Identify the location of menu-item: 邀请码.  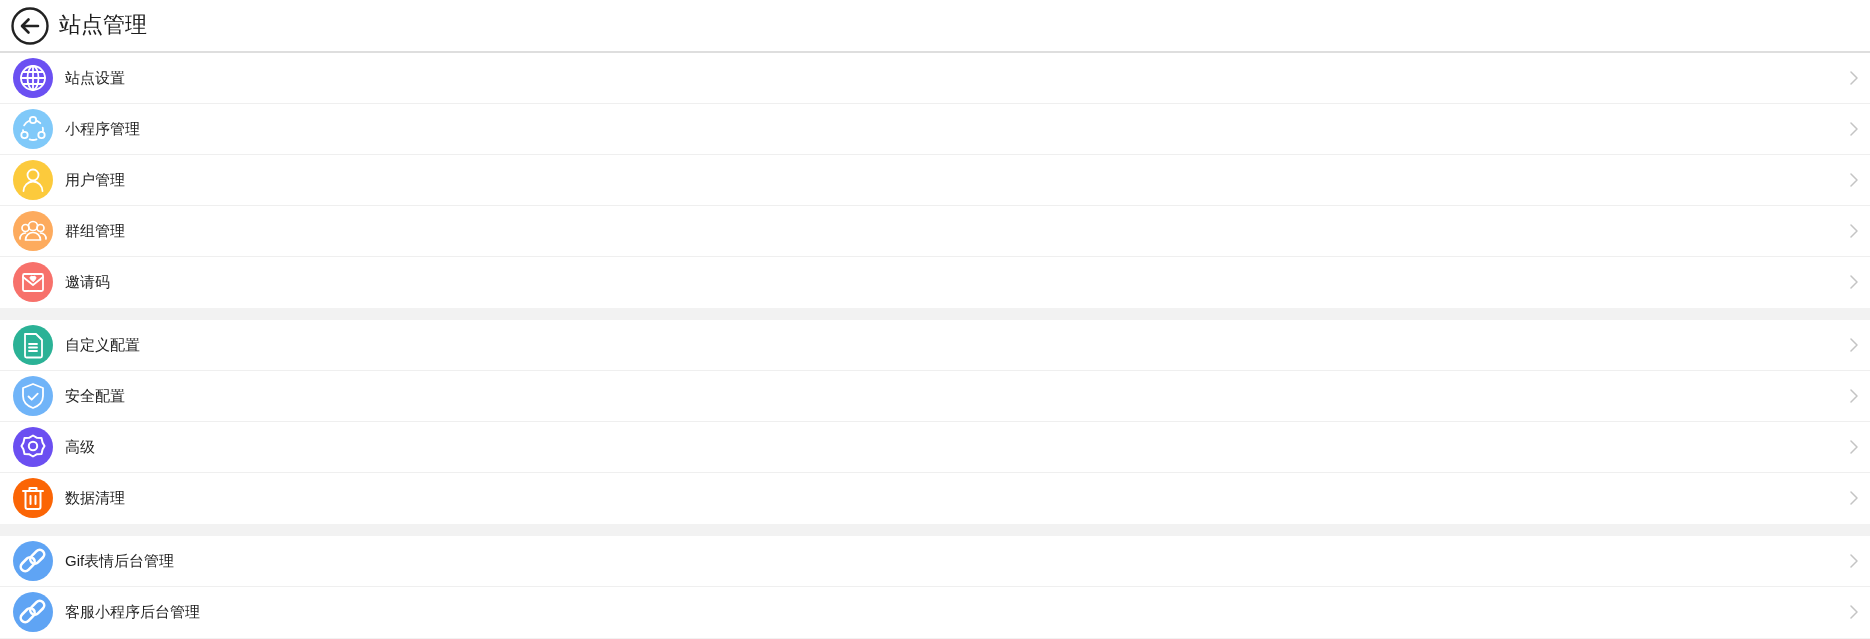
(935, 282).